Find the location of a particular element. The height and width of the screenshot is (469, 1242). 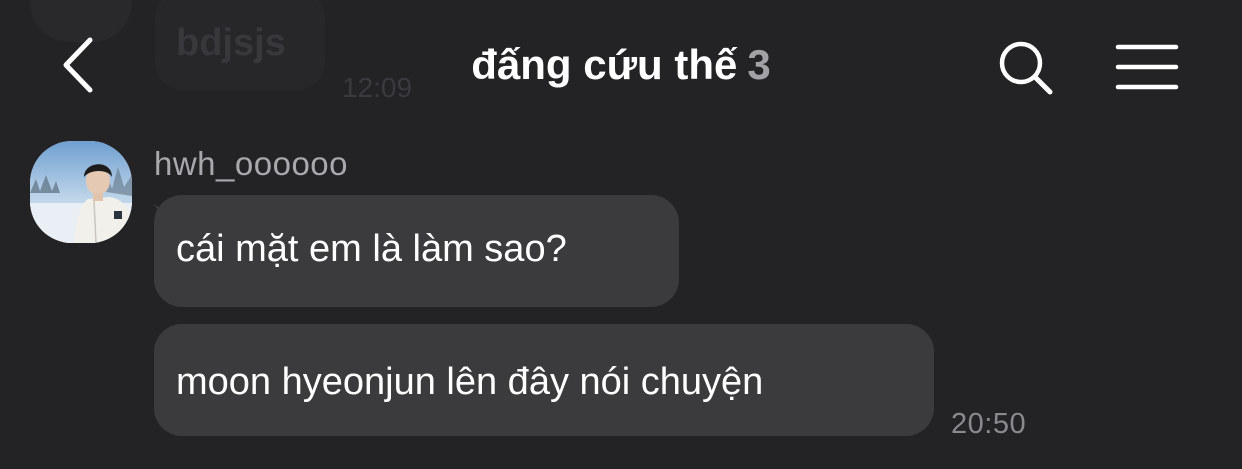

sender-avatar is located at coordinates (81, 192).